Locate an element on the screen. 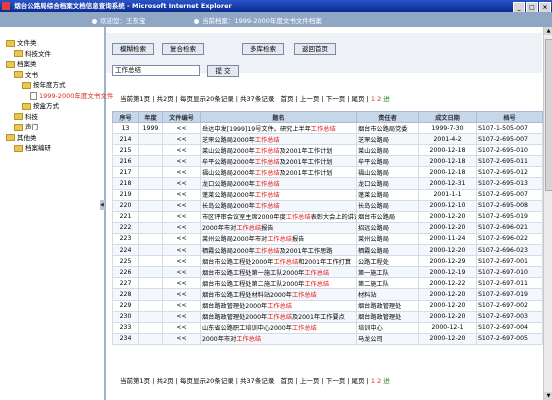  cell-title: 长岛公路局2000年工作总结 is located at coordinates (278, 205).